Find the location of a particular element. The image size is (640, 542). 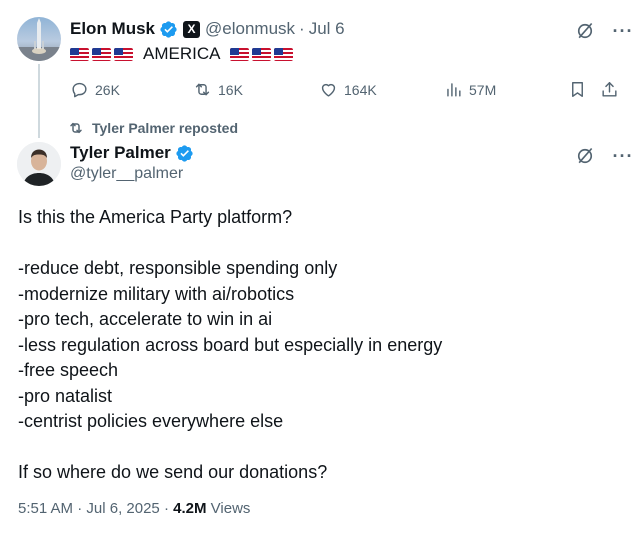

bookmark-button is located at coordinates (577, 89).